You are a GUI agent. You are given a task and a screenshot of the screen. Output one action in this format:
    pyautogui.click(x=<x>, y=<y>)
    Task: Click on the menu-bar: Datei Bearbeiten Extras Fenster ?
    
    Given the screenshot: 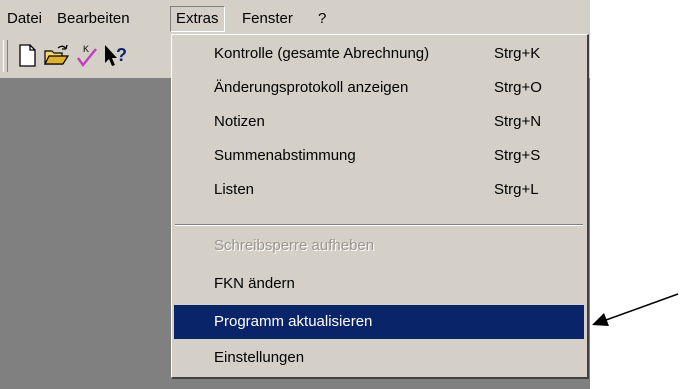 What is the action you would take?
    pyautogui.click(x=295, y=18)
    